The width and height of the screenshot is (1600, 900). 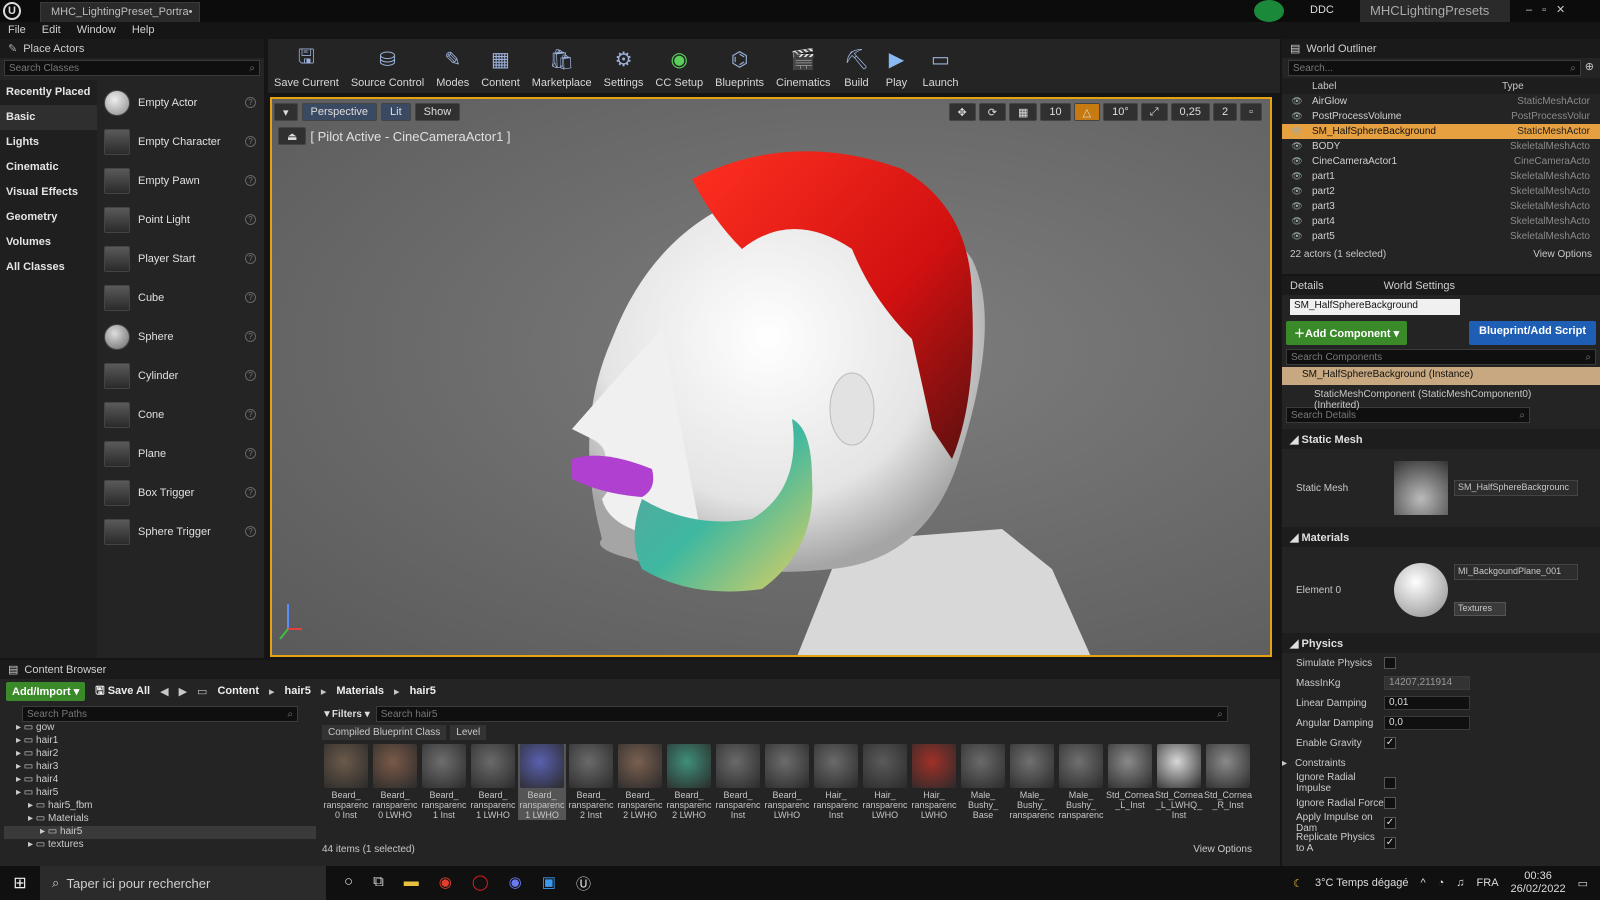 What do you see at coordinates (1589, 68) in the screenshot?
I see `add-folder-icon: ⊕` at bounding box center [1589, 68].